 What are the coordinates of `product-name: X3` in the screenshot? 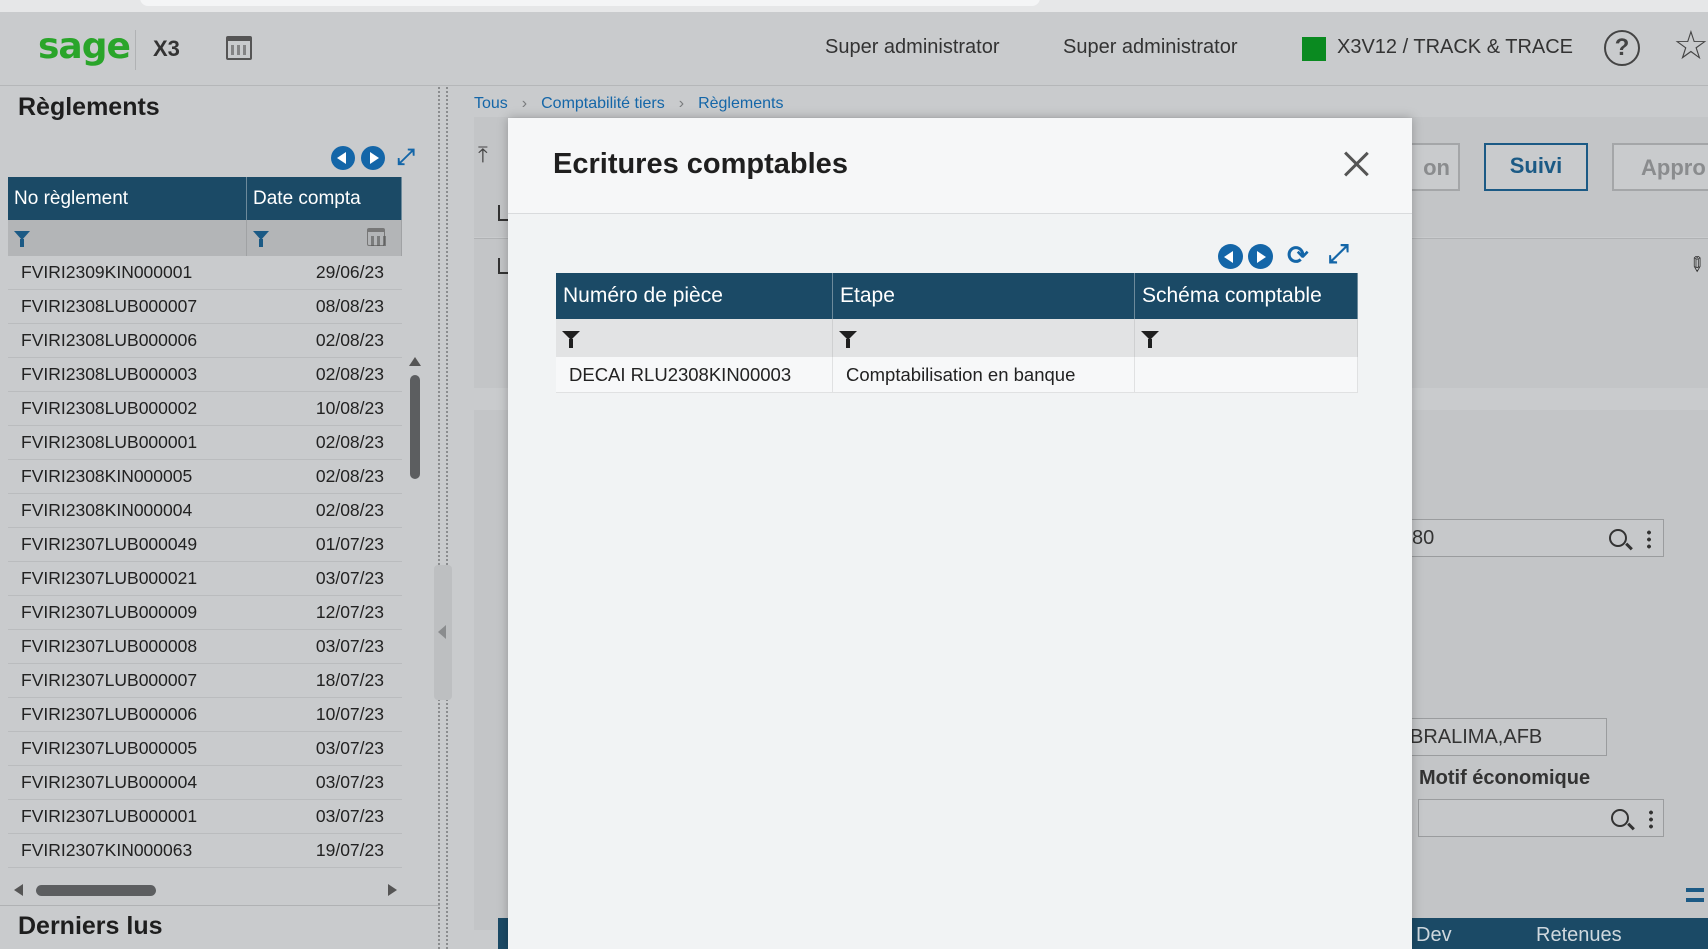 It's located at (166, 49).